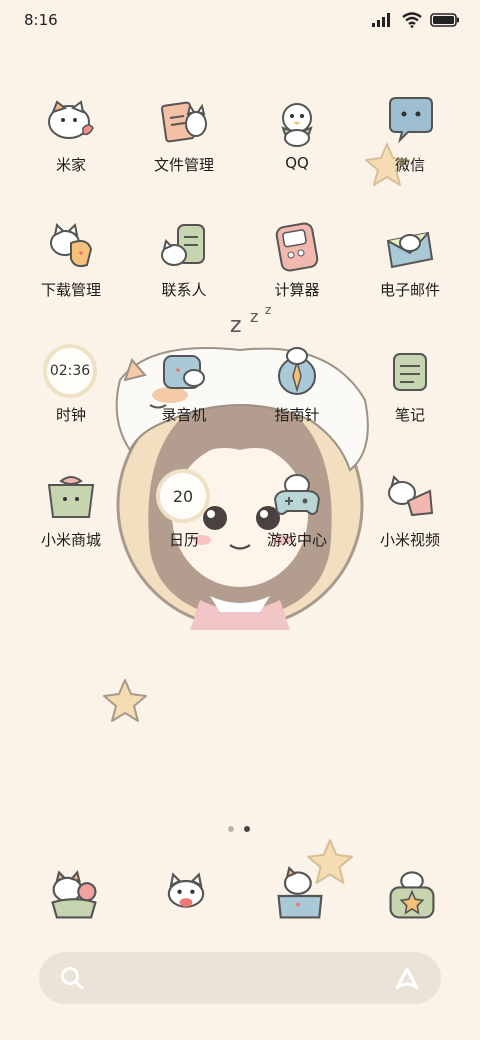 This screenshot has width=480, height=1040. What do you see at coordinates (71, 497) in the screenshot?
I see `cat-shop-icon` at bounding box center [71, 497].